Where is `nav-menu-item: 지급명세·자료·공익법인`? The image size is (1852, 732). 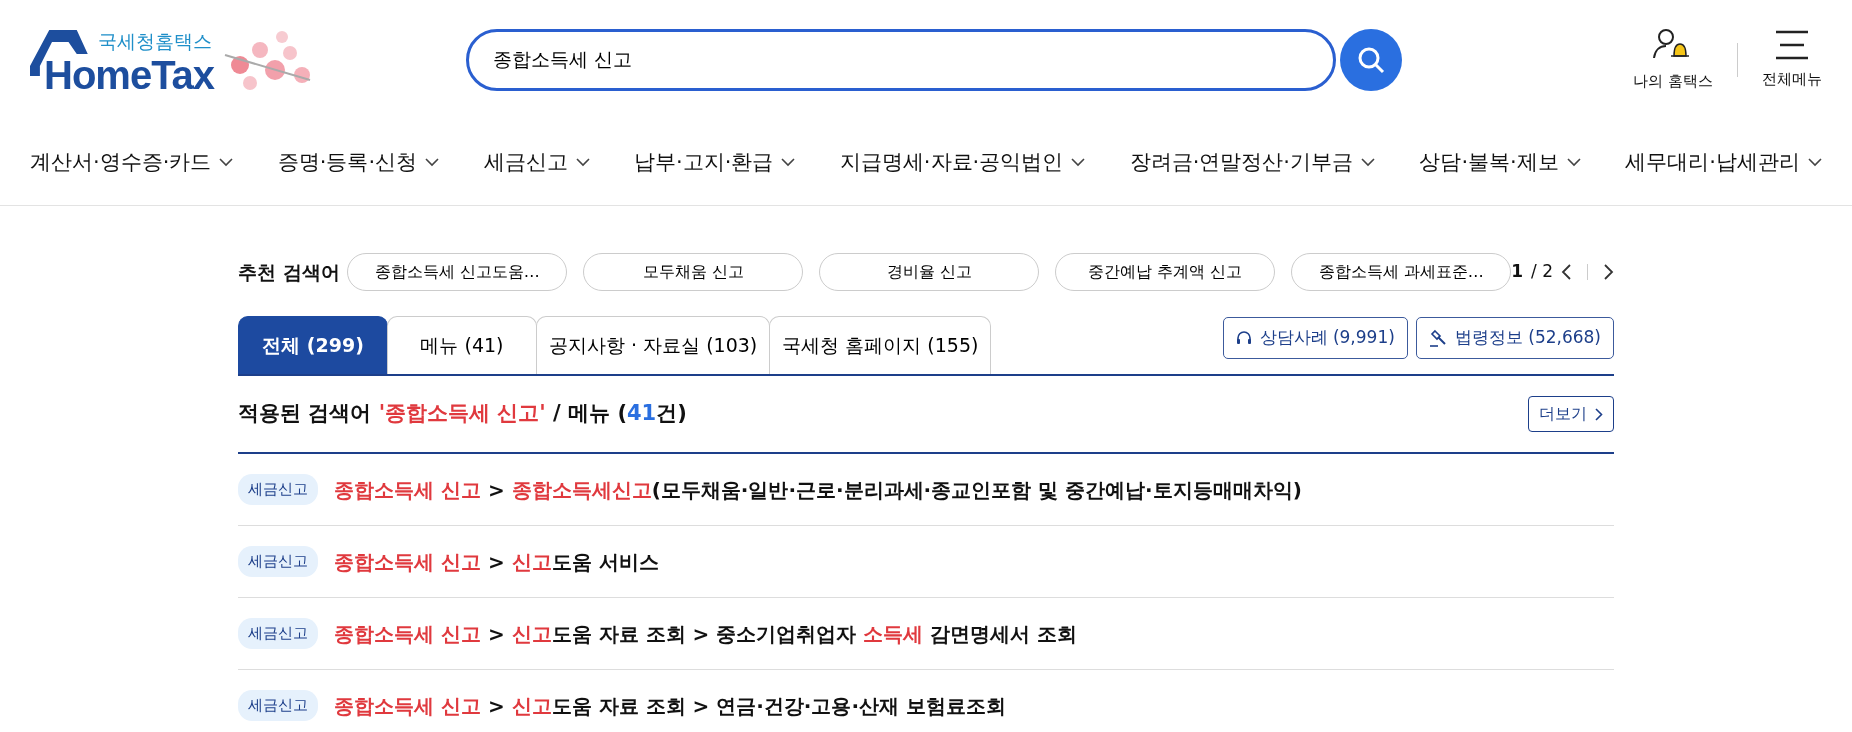
nav-menu-item: 지급명세·자료·공익법인 is located at coordinates (962, 162).